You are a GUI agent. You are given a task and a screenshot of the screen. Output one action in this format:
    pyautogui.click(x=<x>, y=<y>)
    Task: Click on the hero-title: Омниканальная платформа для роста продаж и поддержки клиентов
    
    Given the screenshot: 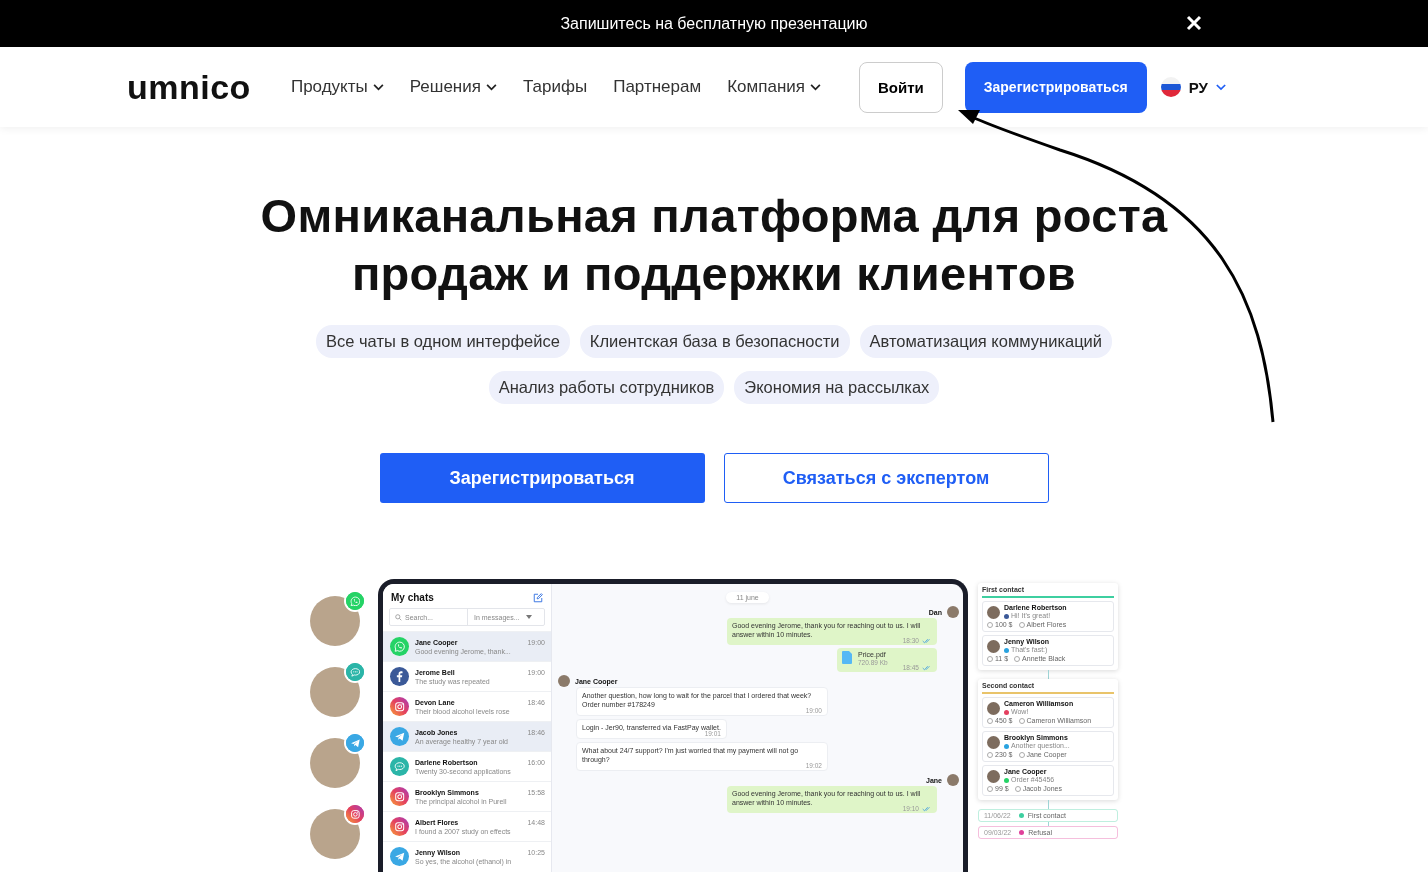 What is the action you would take?
    pyautogui.click(x=714, y=245)
    